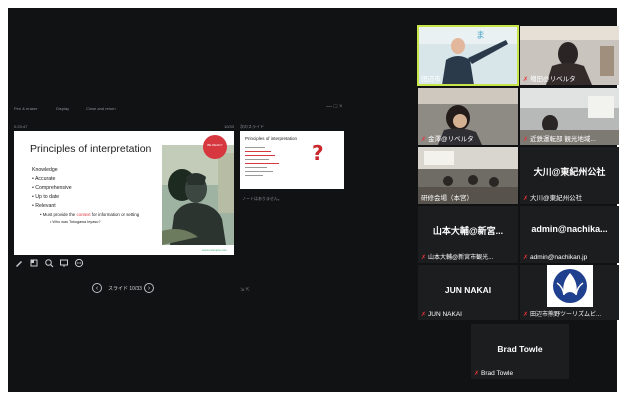 The image size is (623, 396). What do you see at coordinates (468, 175) in the screenshot?
I see `participant-tile: 研修会場（本宮）` at bounding box center [468, 175].